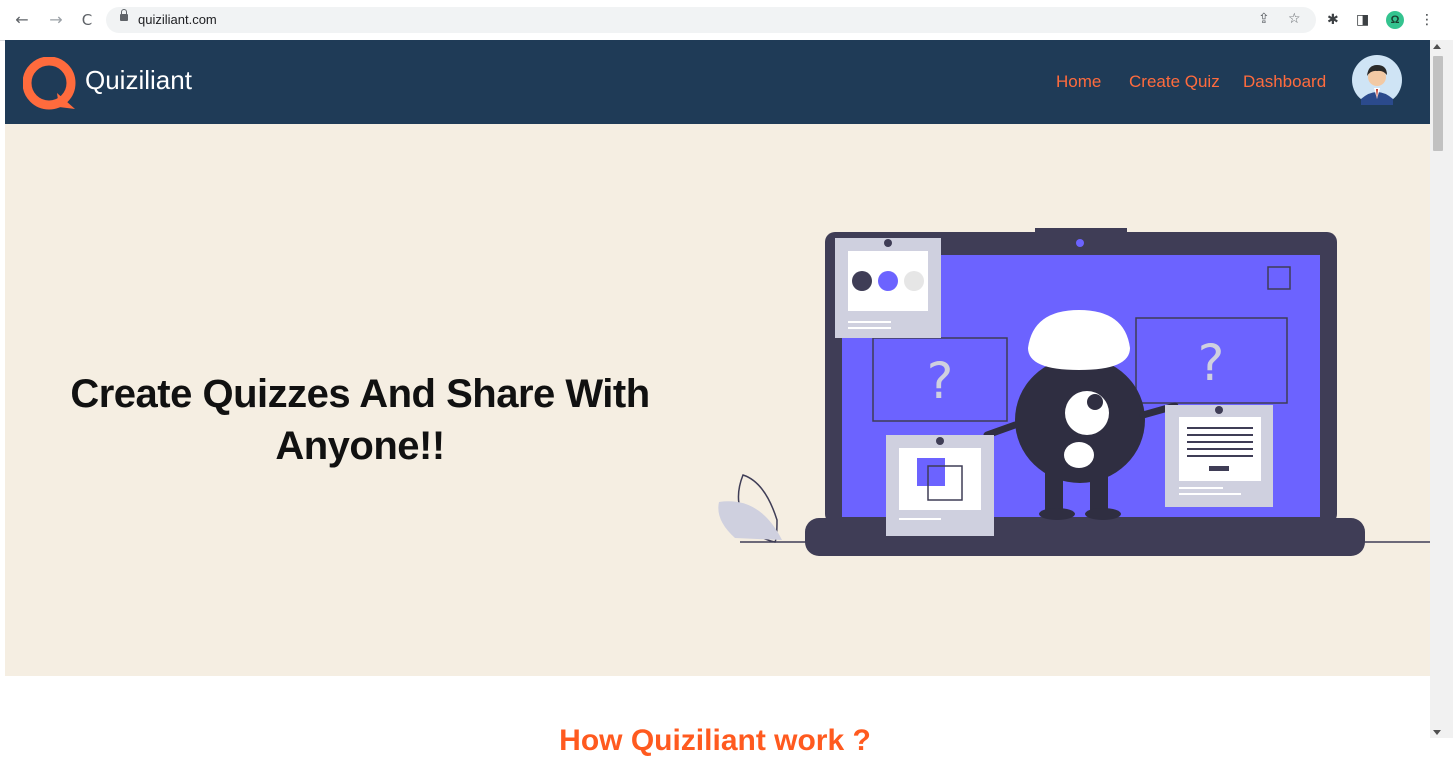 The height and width of the screenshot is (758, 1453). What do you see at coordinates (1395, 20) in the screenshot?
I see `browser-profile-icon: Ω` at bounding box center [1395, 20].